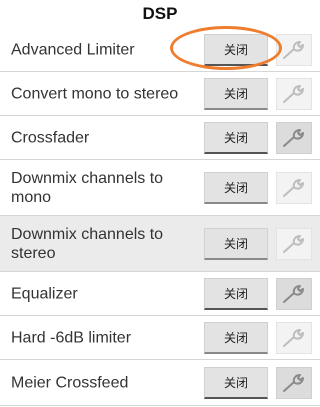  What do you see at coordinates (73, 49) in the screenshot?
I see `row-label: Advanced Limiter` at bounding box center [73, 49].